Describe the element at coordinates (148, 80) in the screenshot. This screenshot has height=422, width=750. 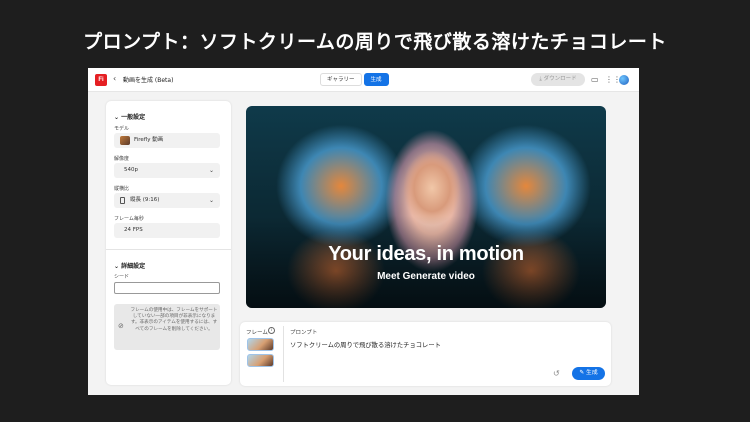
I see `page-title: 動画を生成 (Beta)` at that location.